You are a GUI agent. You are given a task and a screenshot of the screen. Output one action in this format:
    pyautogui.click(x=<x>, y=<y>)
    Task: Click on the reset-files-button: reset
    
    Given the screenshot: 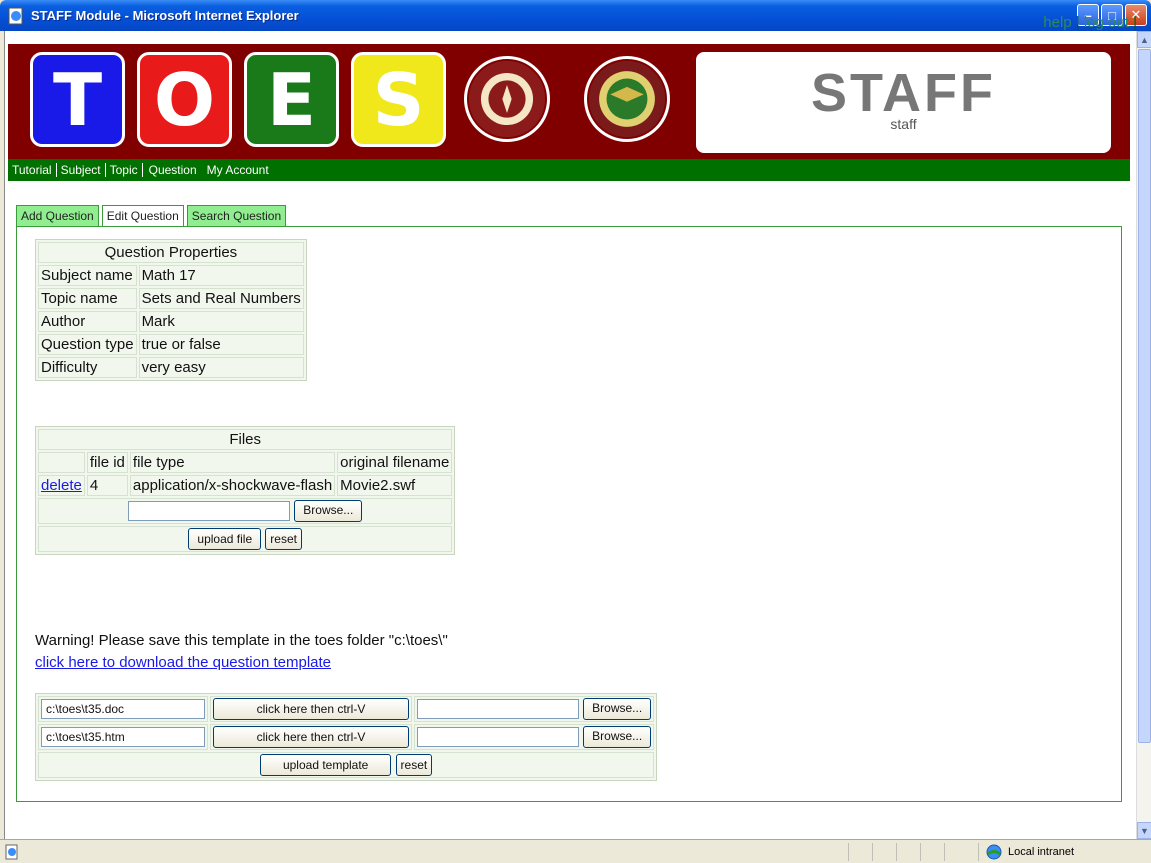 What is the action you would take?
    pyautogui.click(x=283, y=539)
    